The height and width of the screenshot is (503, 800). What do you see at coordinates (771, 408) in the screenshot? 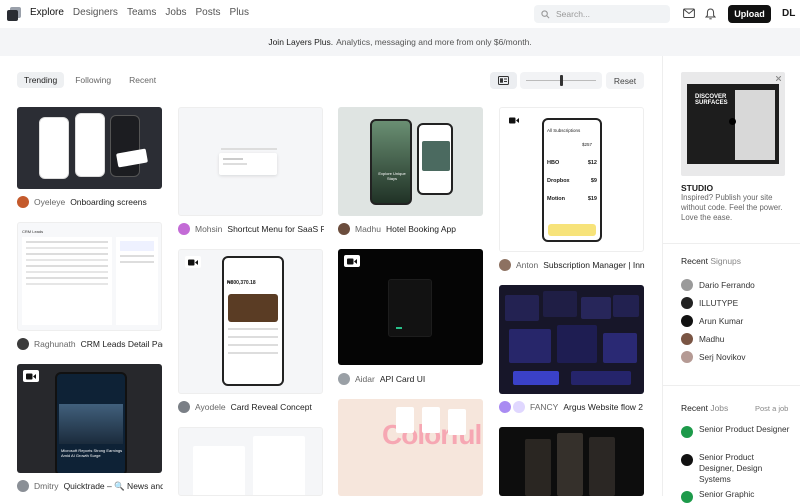
I see `post-job-link: Post a job` at bounding box center [771, 408].